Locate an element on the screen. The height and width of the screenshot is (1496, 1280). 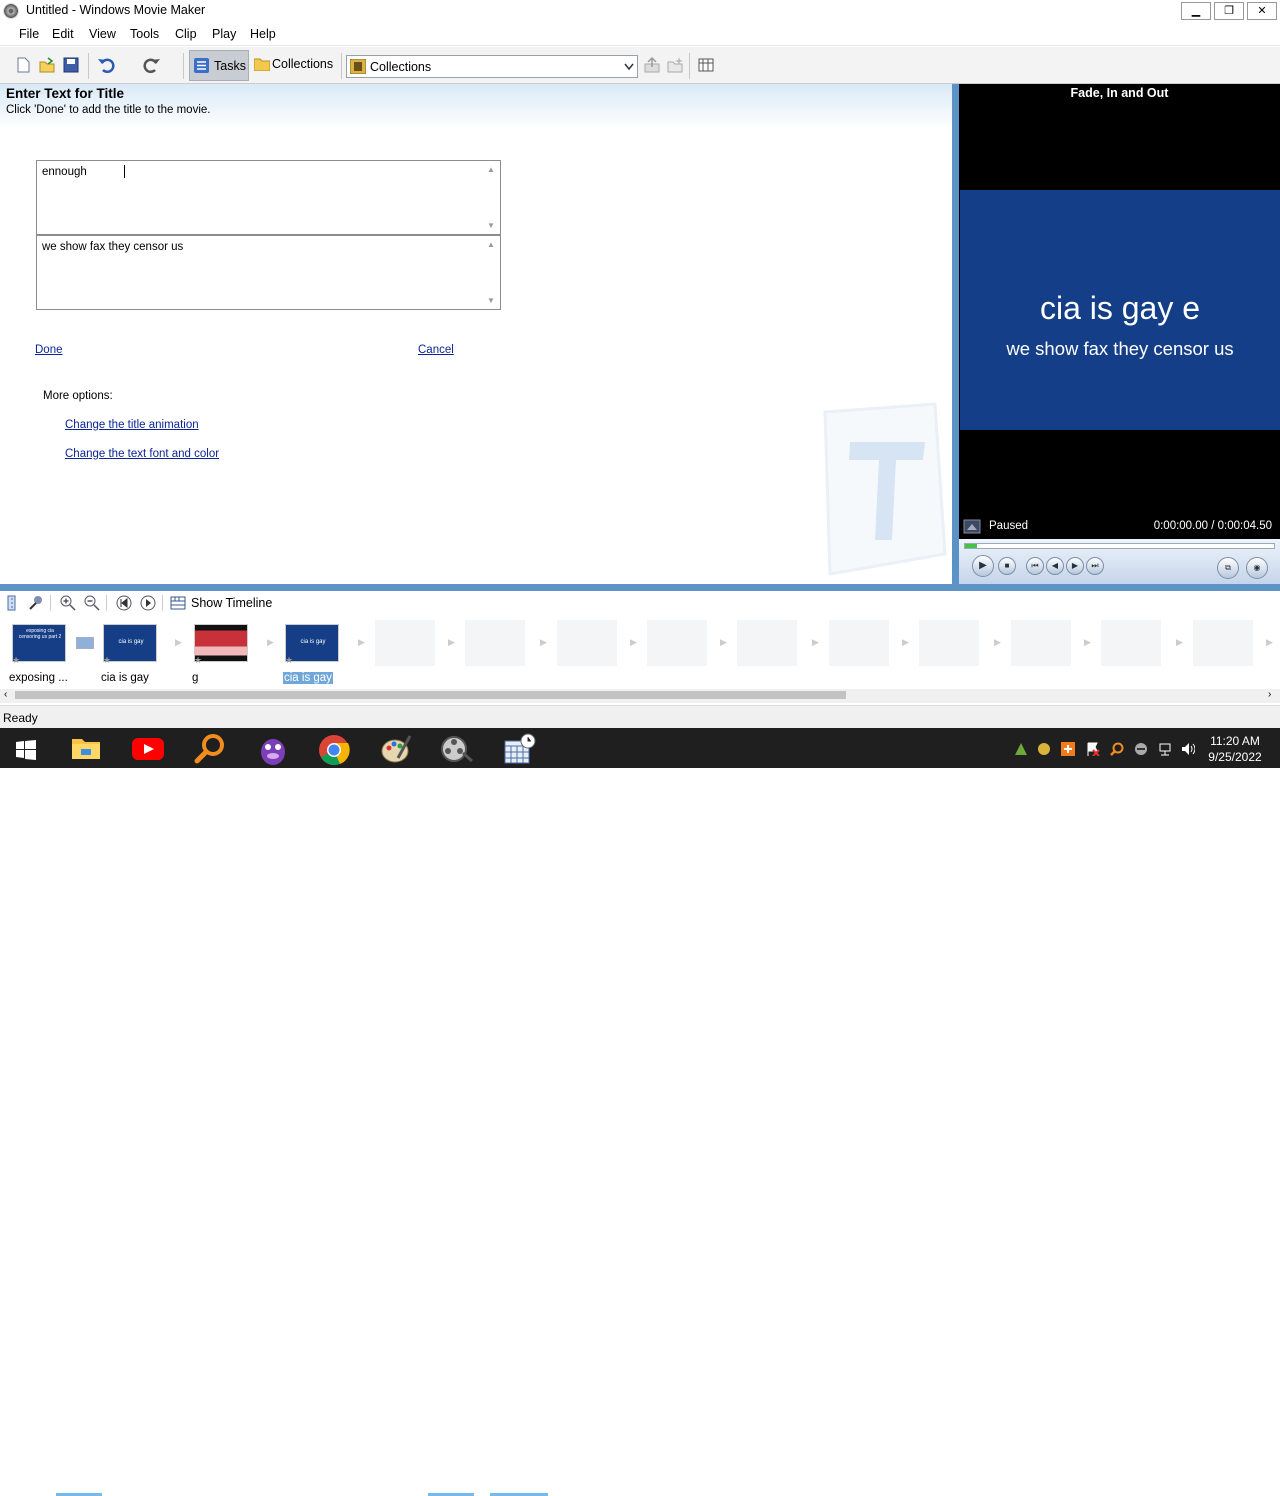
tray-flag-icon is located at coordinates (1093, 749).